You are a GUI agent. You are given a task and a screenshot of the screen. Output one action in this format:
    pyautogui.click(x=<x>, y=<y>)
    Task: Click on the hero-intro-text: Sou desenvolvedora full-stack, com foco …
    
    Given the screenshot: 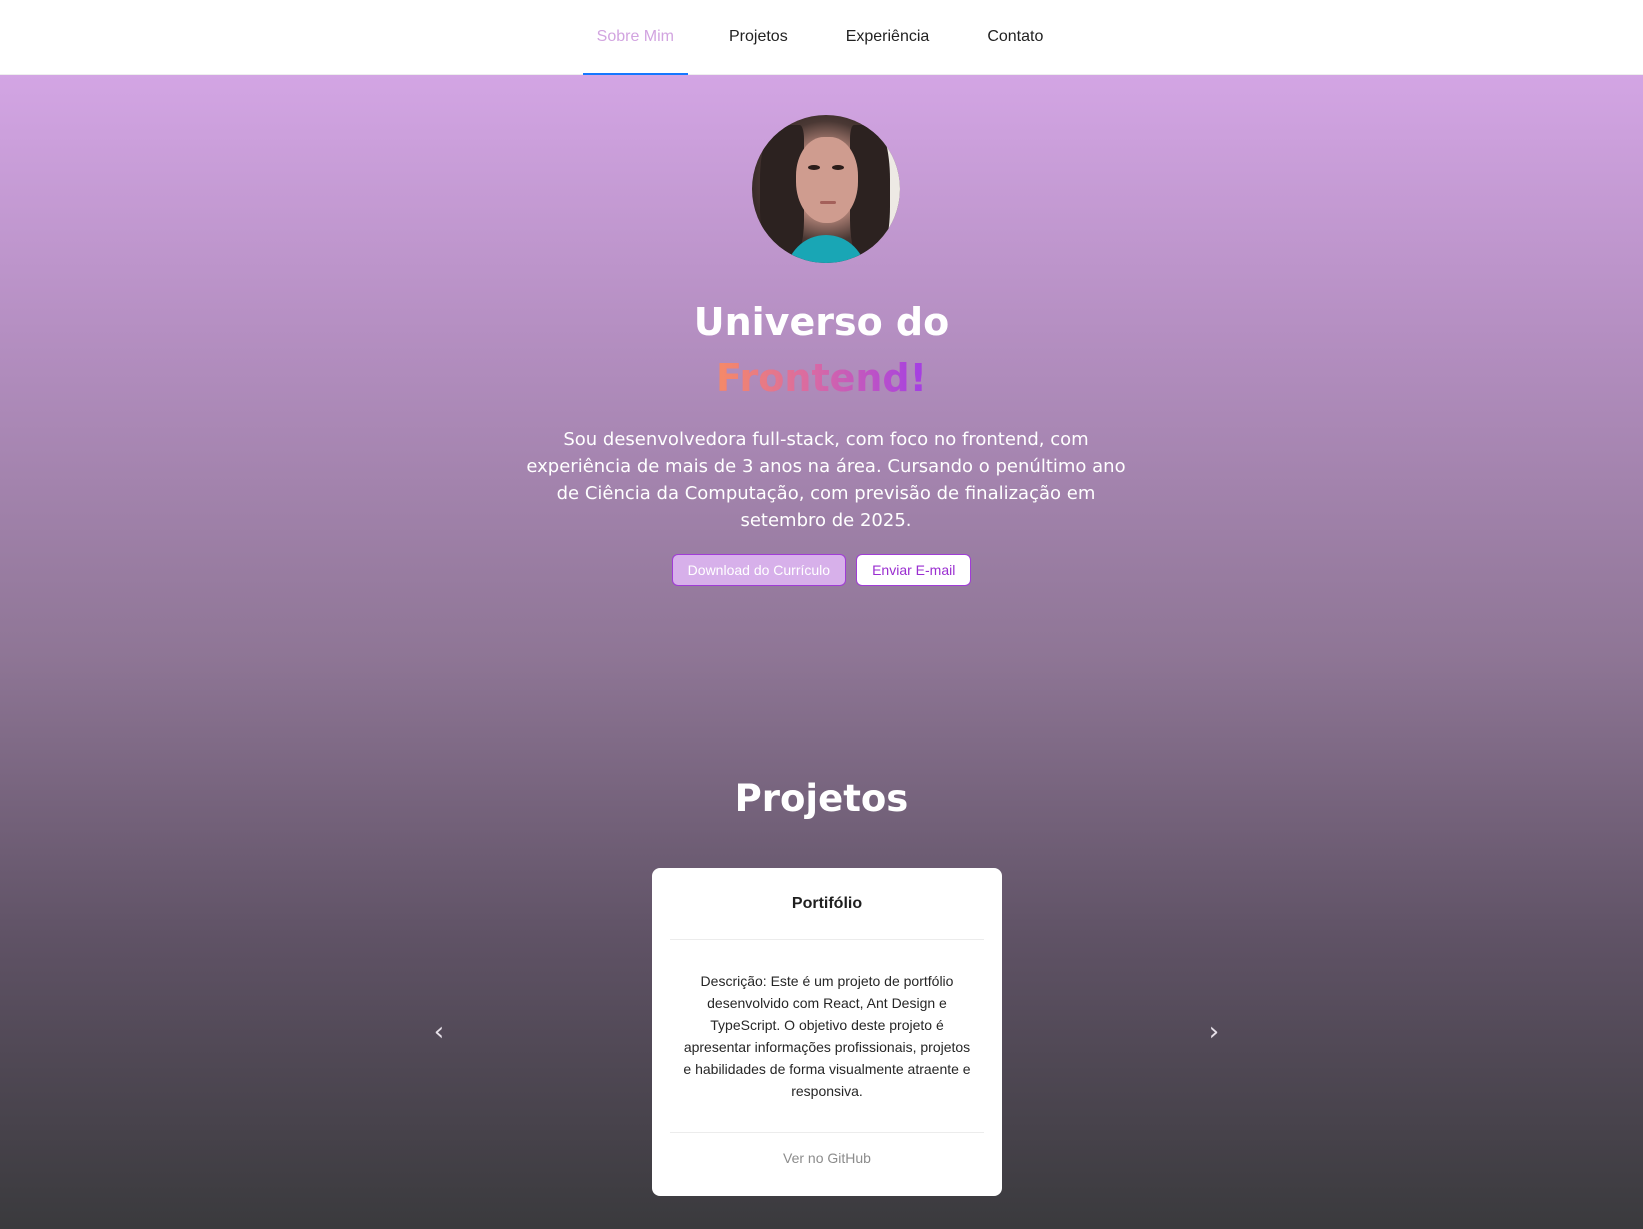 What is the action you would take?
    pyautogui.click(x=826, y=480)
    